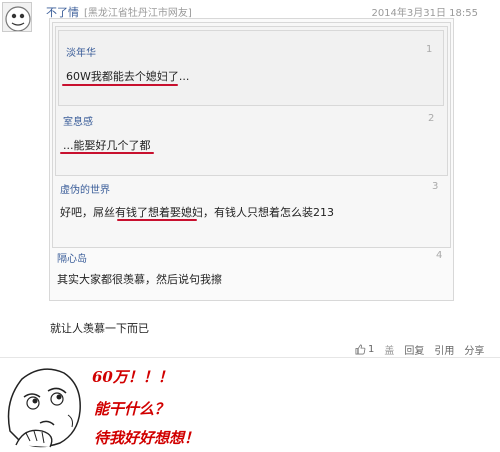 Image resolution: width=500 pixels, height=452 pixels. Describe the element at coordinates (439, 255) in the screenshot. I see `quote-floor-4: 4` at that location.